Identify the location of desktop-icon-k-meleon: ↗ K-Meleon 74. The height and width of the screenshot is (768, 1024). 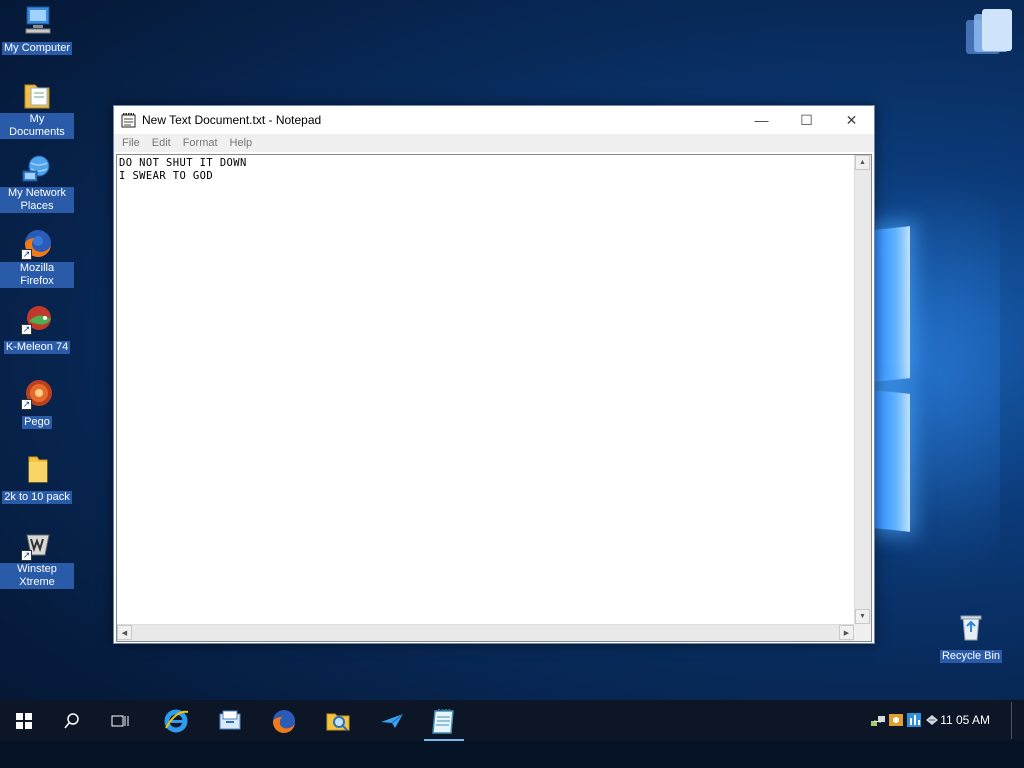
(37, 329).